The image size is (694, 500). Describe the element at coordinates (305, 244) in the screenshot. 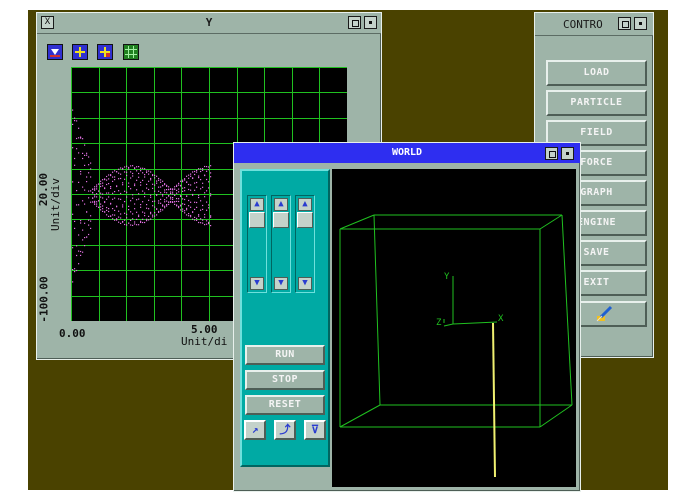

I see `slider-3: ▲ ▼` at that location.